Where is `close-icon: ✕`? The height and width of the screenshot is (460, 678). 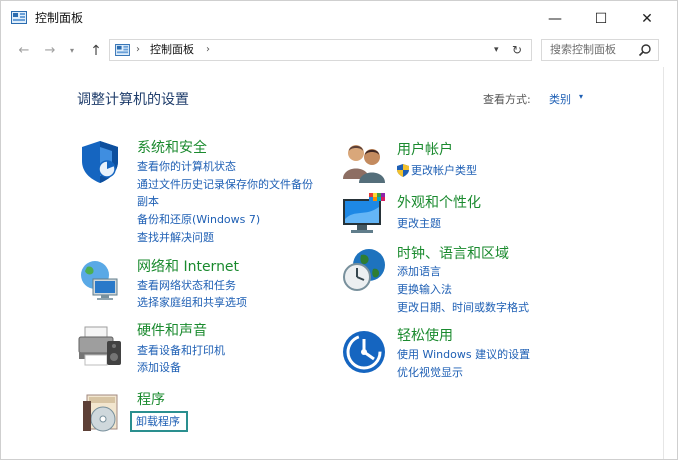 close-icon: ✕ is located at coordinates (647, 19).